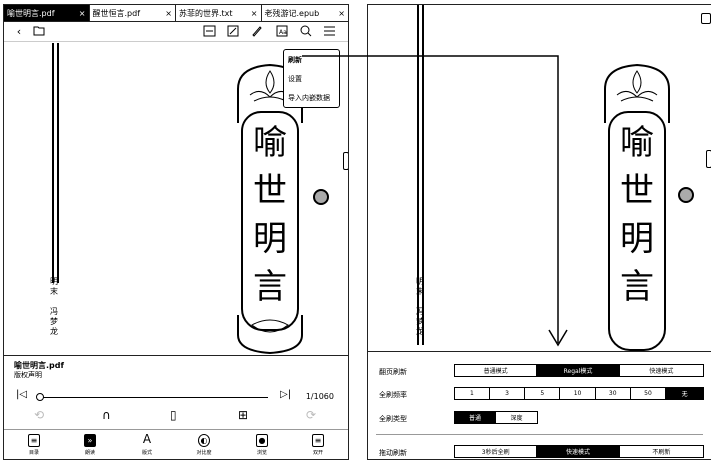 The height and width of the screenshot is (463, 711). Describe the element at coordinates (257, 32) in the screenshot. I see `pen-icon` at that location.